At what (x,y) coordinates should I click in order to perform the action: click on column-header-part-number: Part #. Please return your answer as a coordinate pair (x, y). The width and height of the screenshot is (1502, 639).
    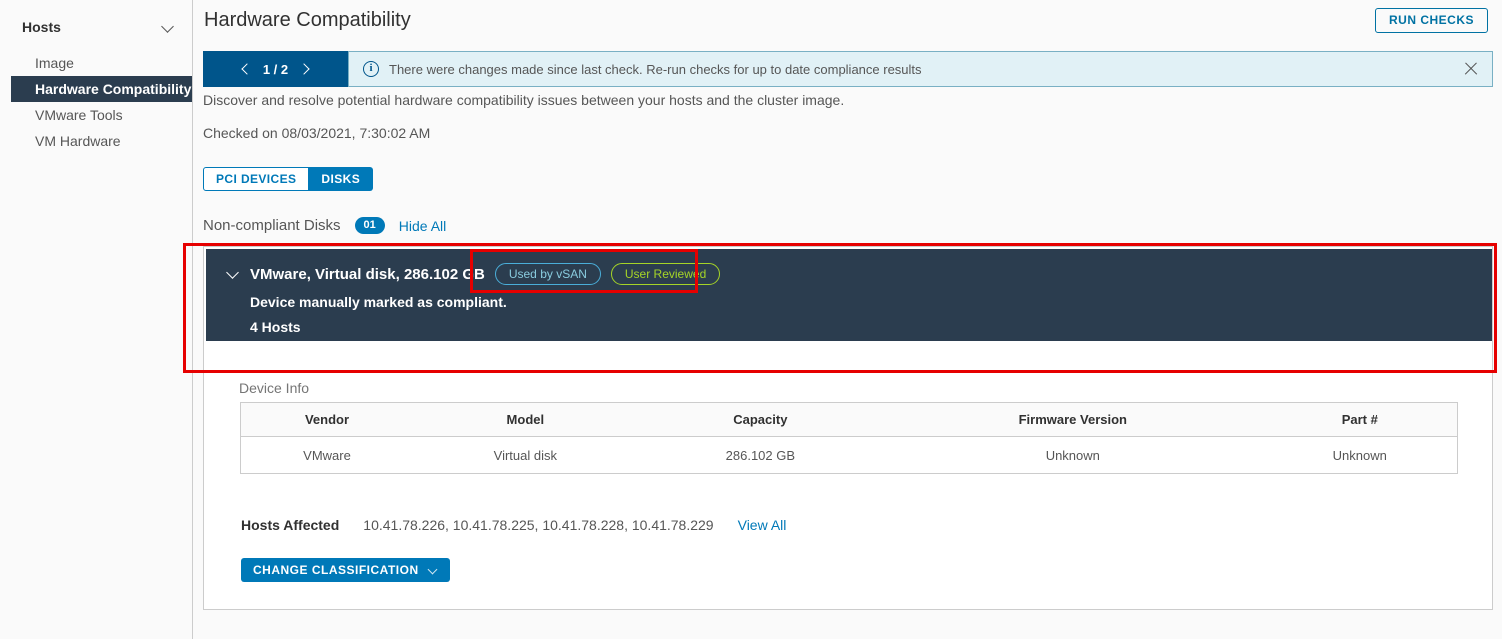
    Looking at the image, I should click on (1360, 419).